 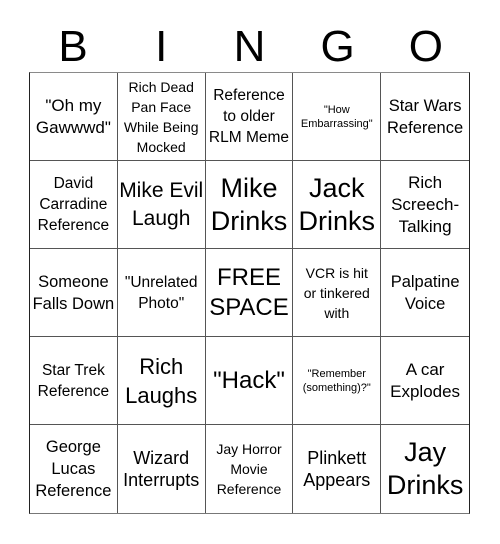 I want to click on cell-text: Wizard Interrupts, so click(x=161, y=469).